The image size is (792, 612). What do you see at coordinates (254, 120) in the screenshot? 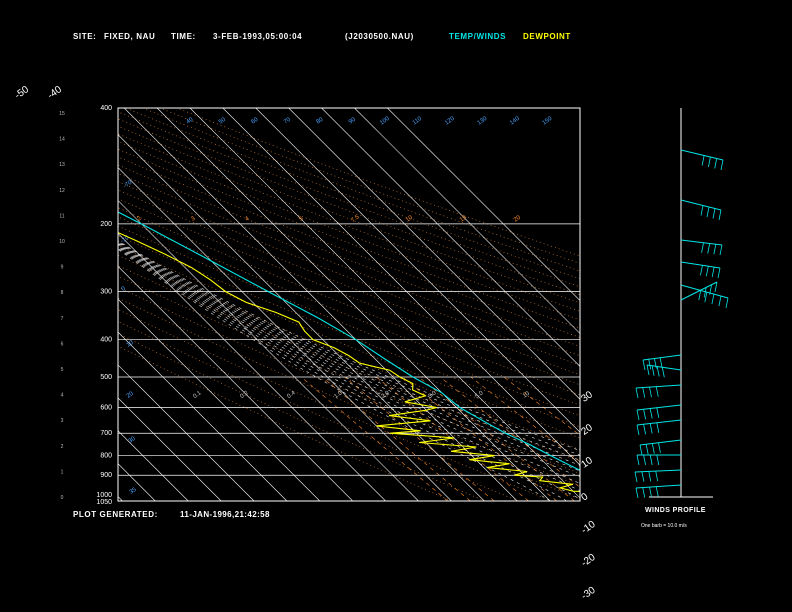
I see `theta-label: 60` at bounding box center [254, 120].